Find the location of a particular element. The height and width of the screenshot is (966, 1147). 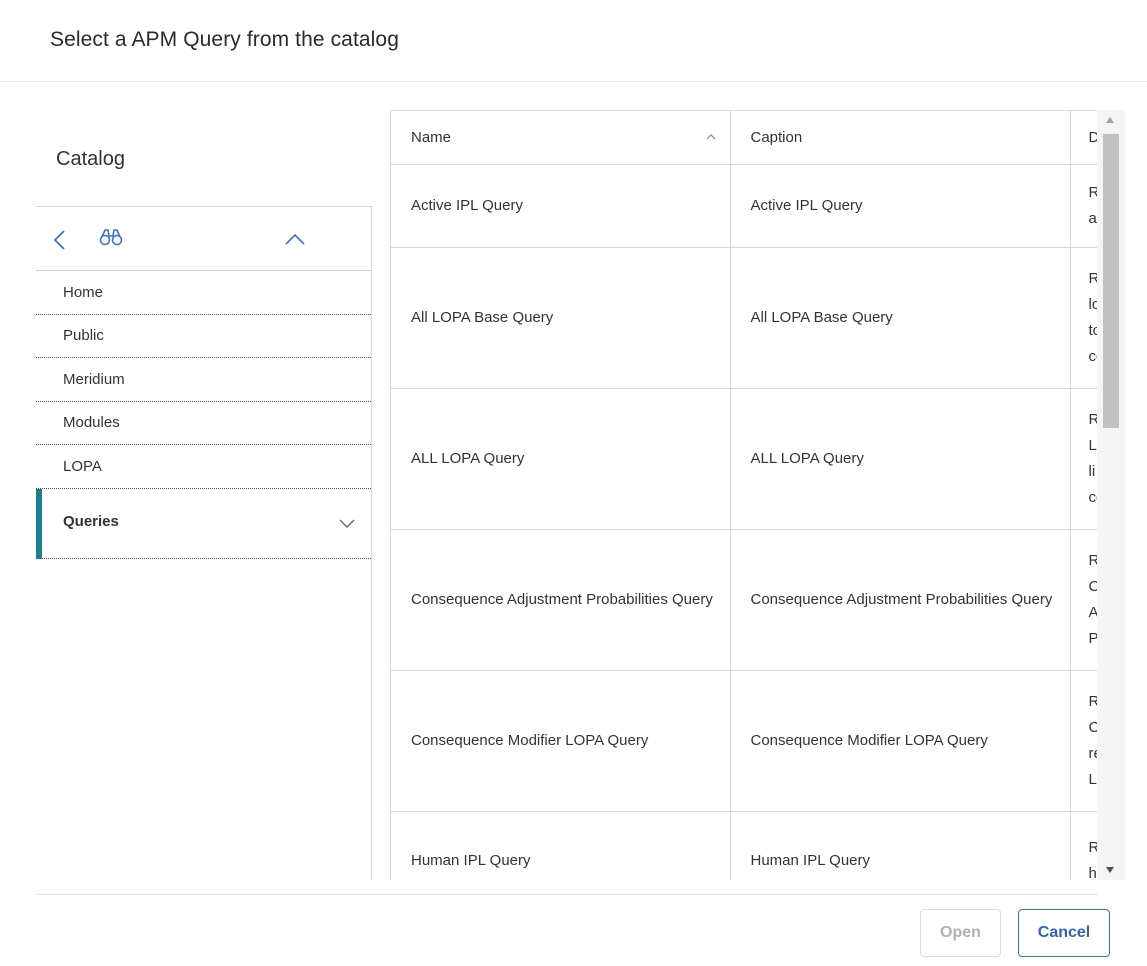

catalog-item-label: Modules is located at coordinates (91, 423).